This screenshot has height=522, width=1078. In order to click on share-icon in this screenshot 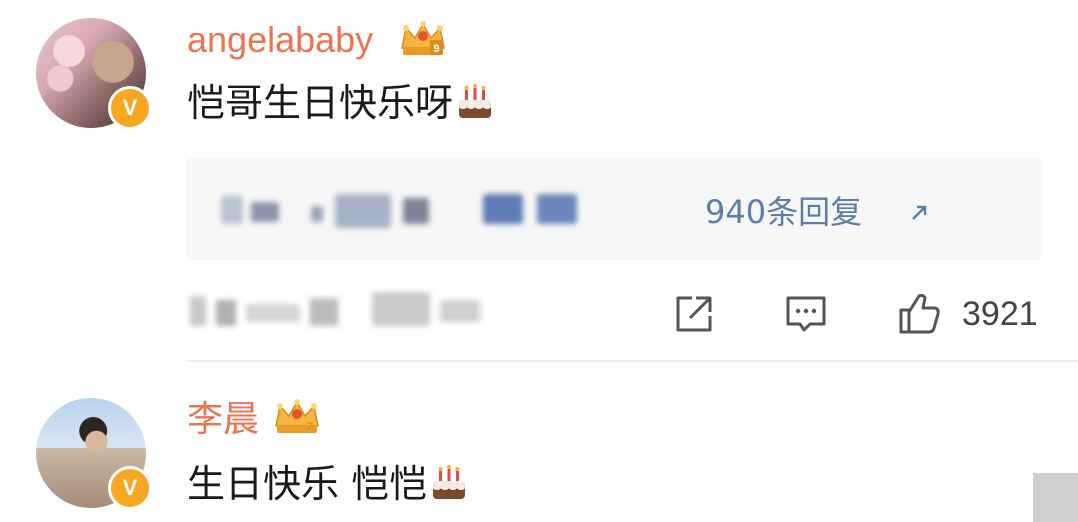, I will do `click(694, 314)`.